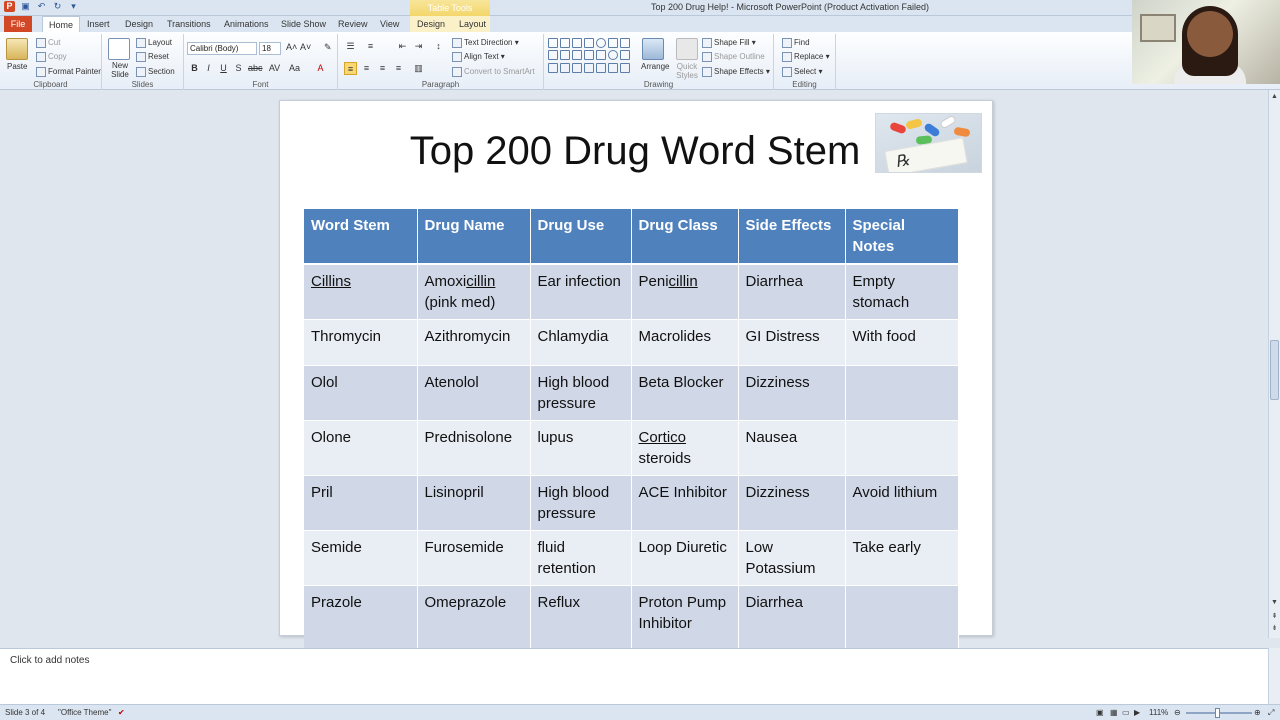  What do you see at coordinates (806, 57) in the screenshot?
I see `replace-button: Replace ▾` at bounding box center [806, 57].